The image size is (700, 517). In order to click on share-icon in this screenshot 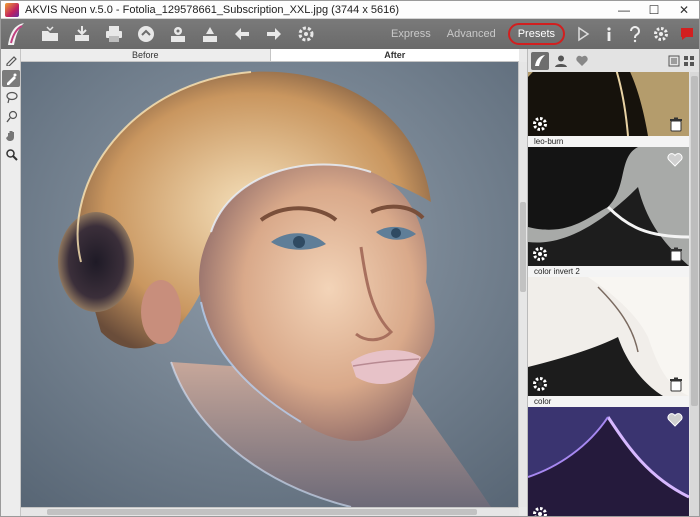, I will do `click(146, 34)`.